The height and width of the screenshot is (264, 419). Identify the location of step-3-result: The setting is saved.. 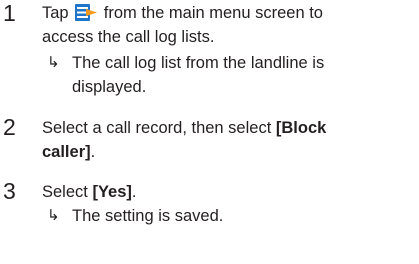
(148, 216).